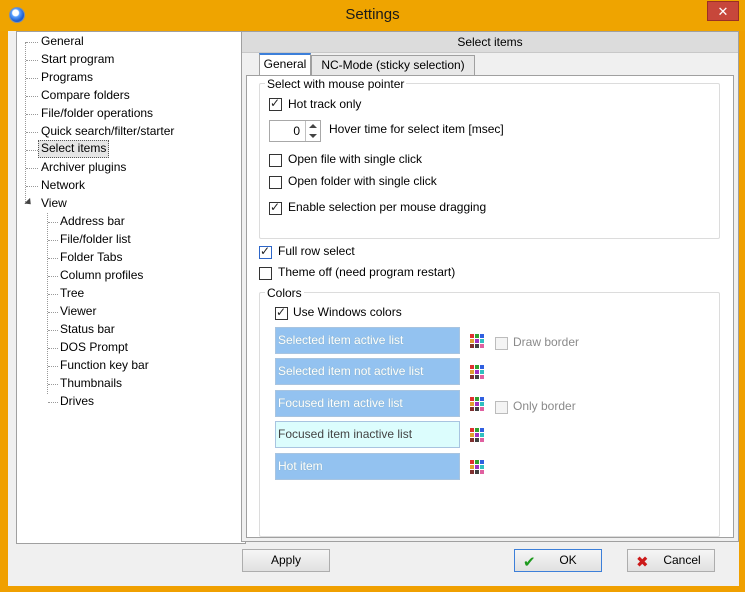 The image size is (745, 592). What do you see at coordinates (501, 407) in the screenshot?
I see `only-border-checkbox` at bounding box center [501, 407].